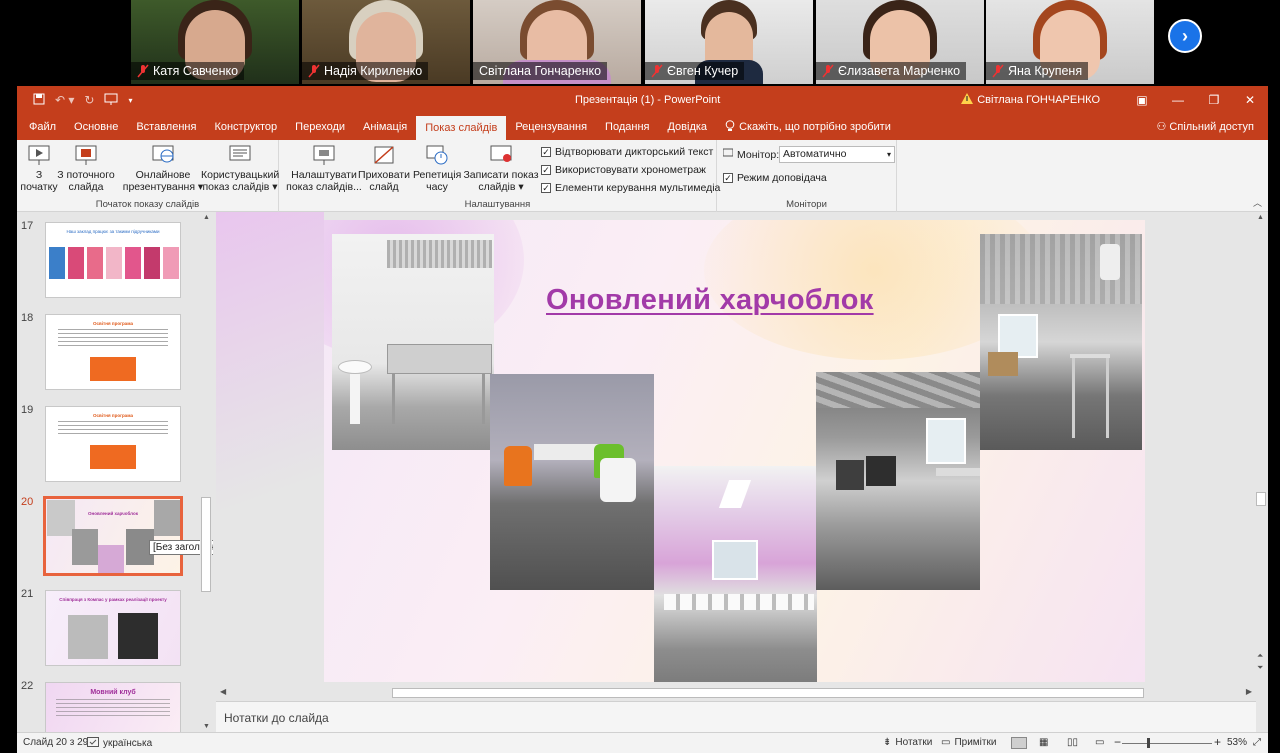 This screenshot has width=1280, height=753. I want to click on button-label: часу, so click(437, 187).